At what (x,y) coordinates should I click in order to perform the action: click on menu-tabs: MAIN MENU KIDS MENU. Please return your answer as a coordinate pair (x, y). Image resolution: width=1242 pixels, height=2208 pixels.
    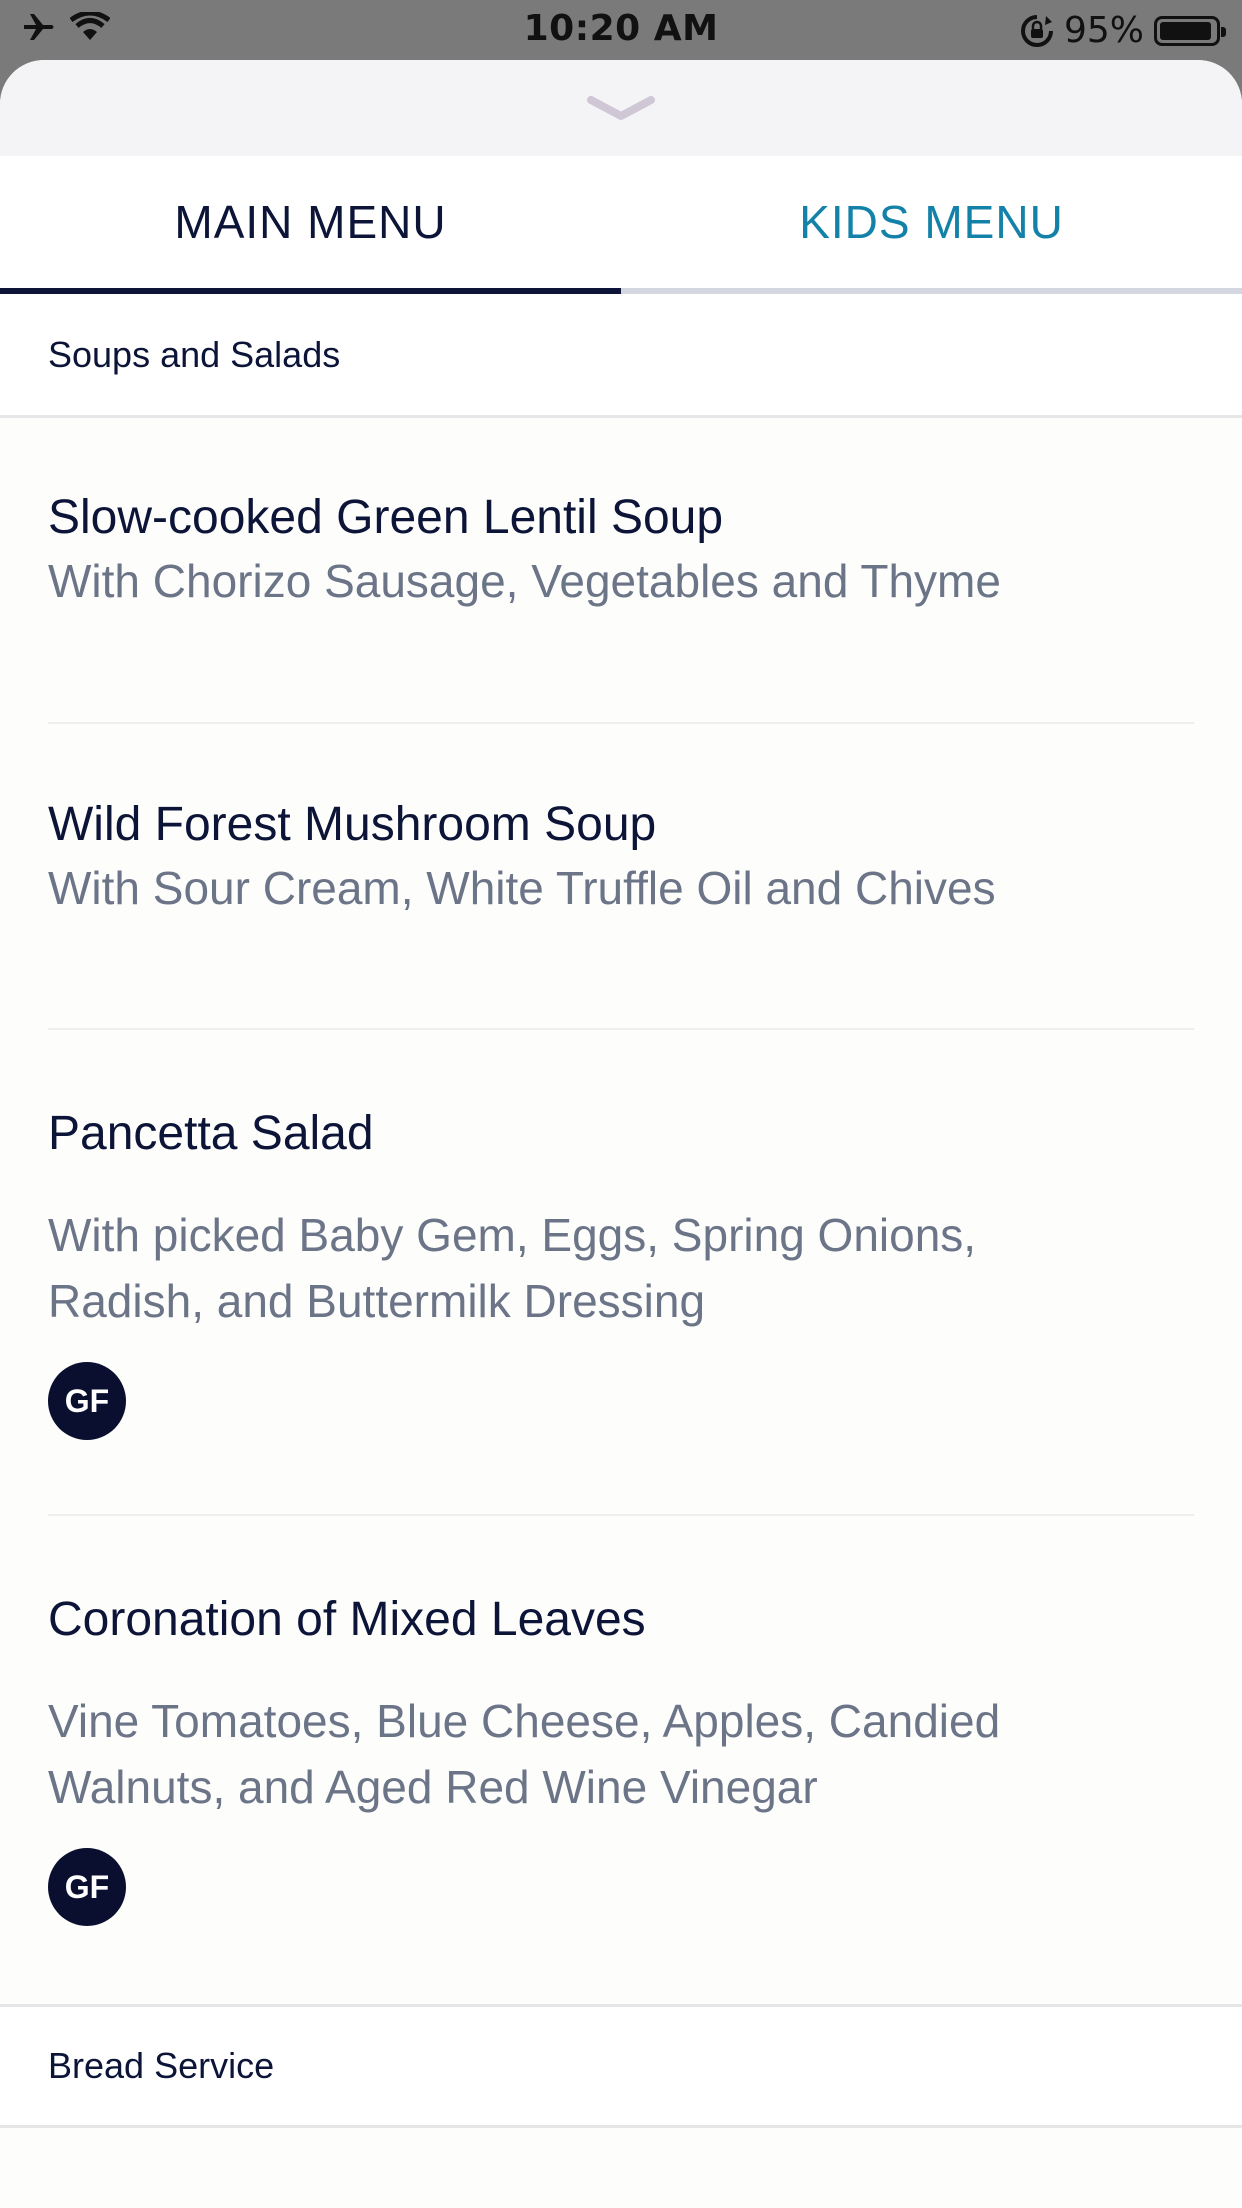
    Looking at the image, I should click on (621, 225).